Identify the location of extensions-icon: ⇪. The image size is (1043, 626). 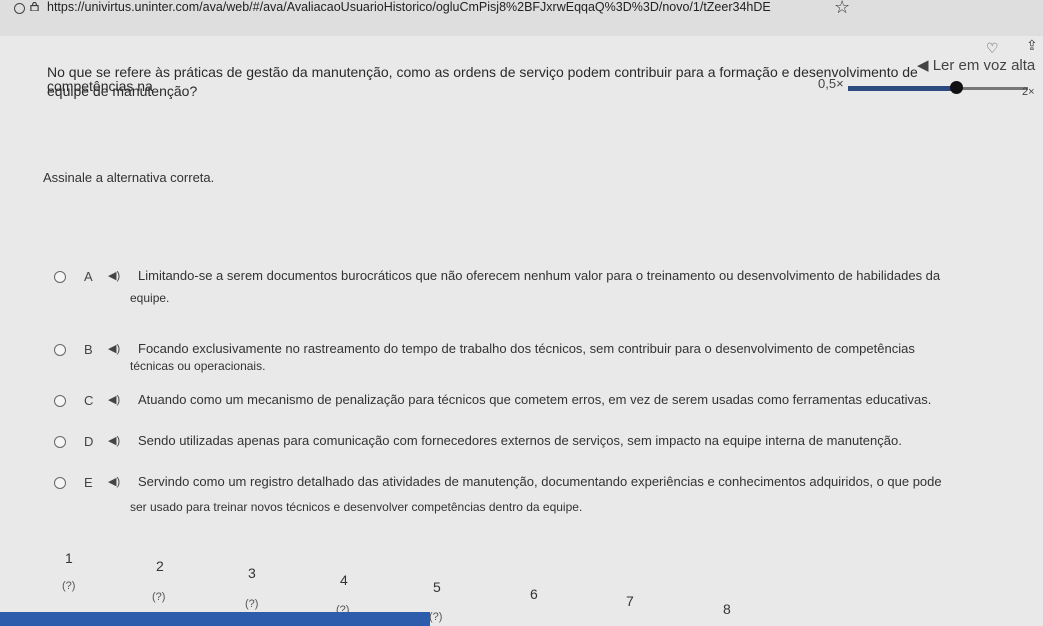
(1032, 45).